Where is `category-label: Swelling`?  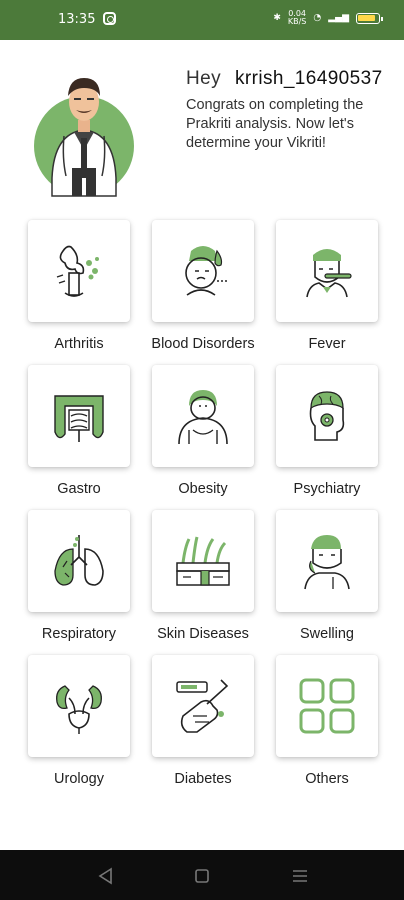
category-label: Swelling is located at coordinates (327, 634).